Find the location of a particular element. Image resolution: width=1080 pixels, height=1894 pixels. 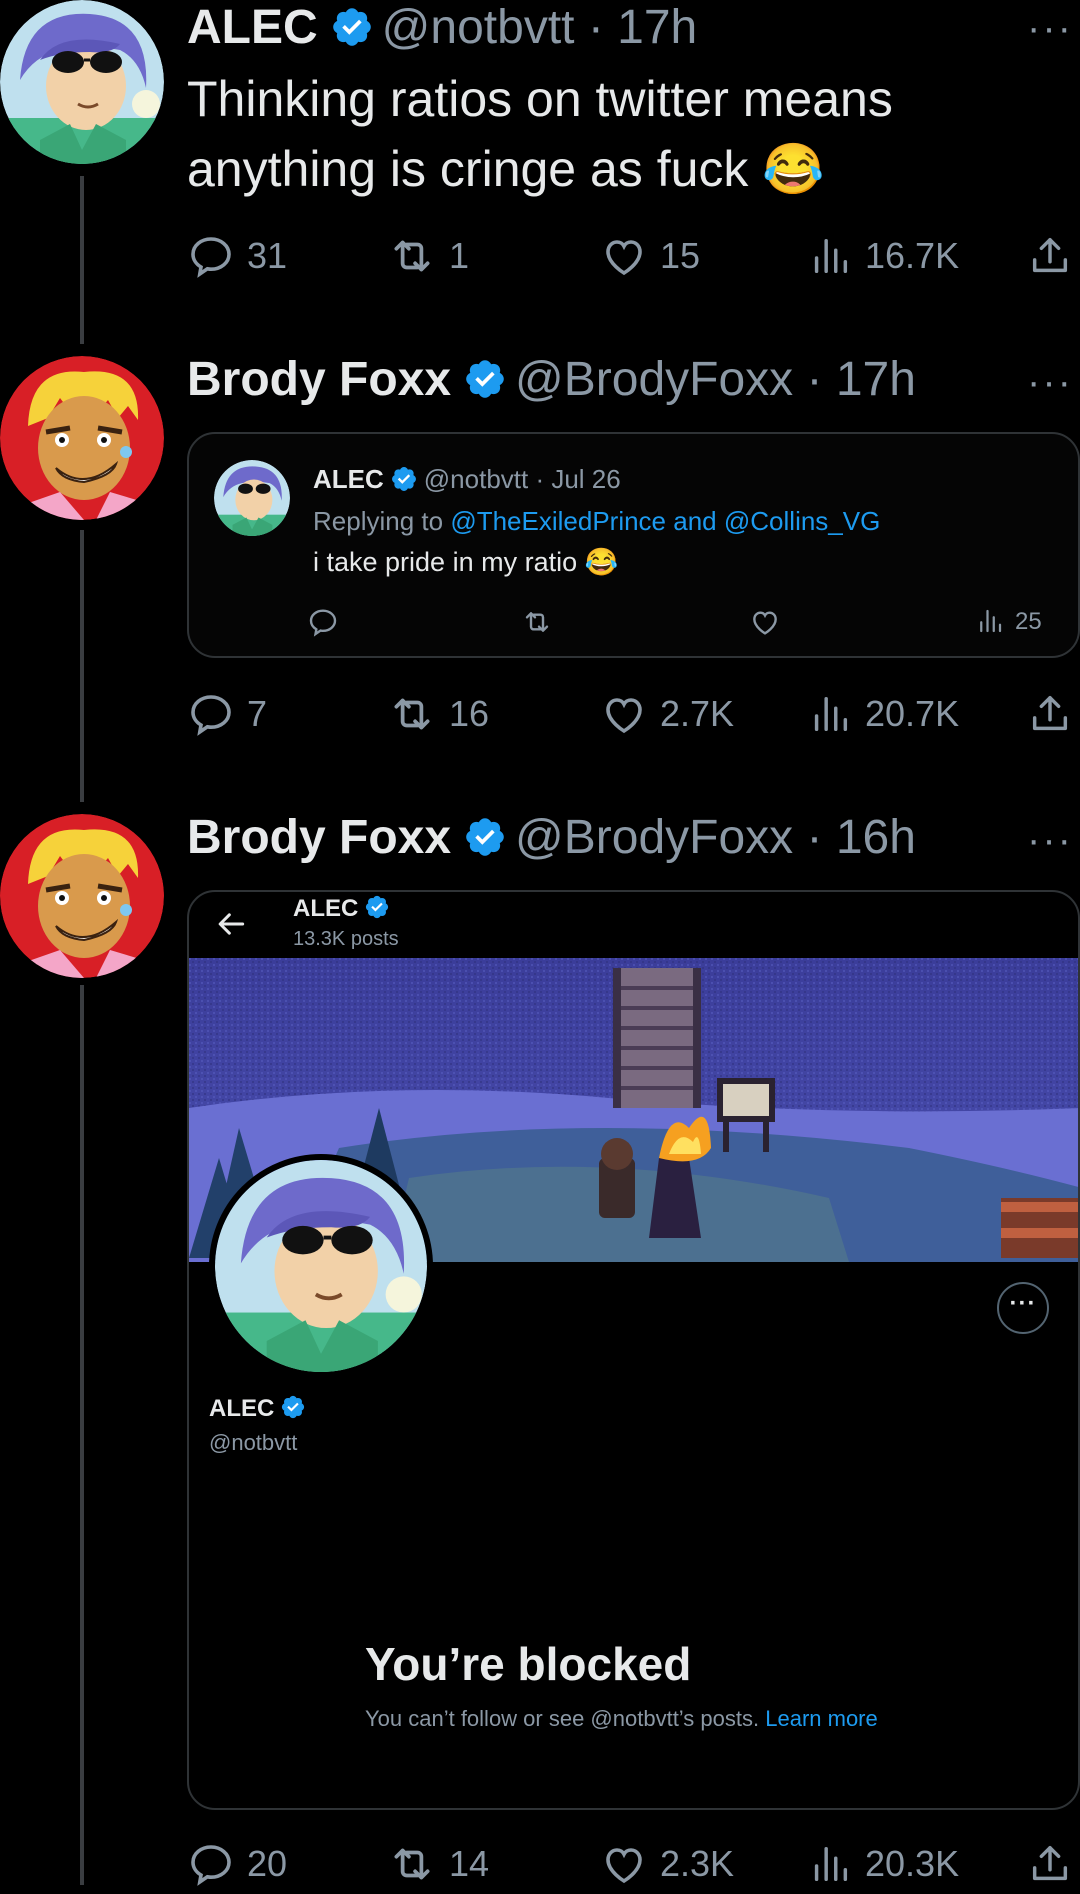

blocked-title: You’re blocked is located at coordinates (528, 1664).